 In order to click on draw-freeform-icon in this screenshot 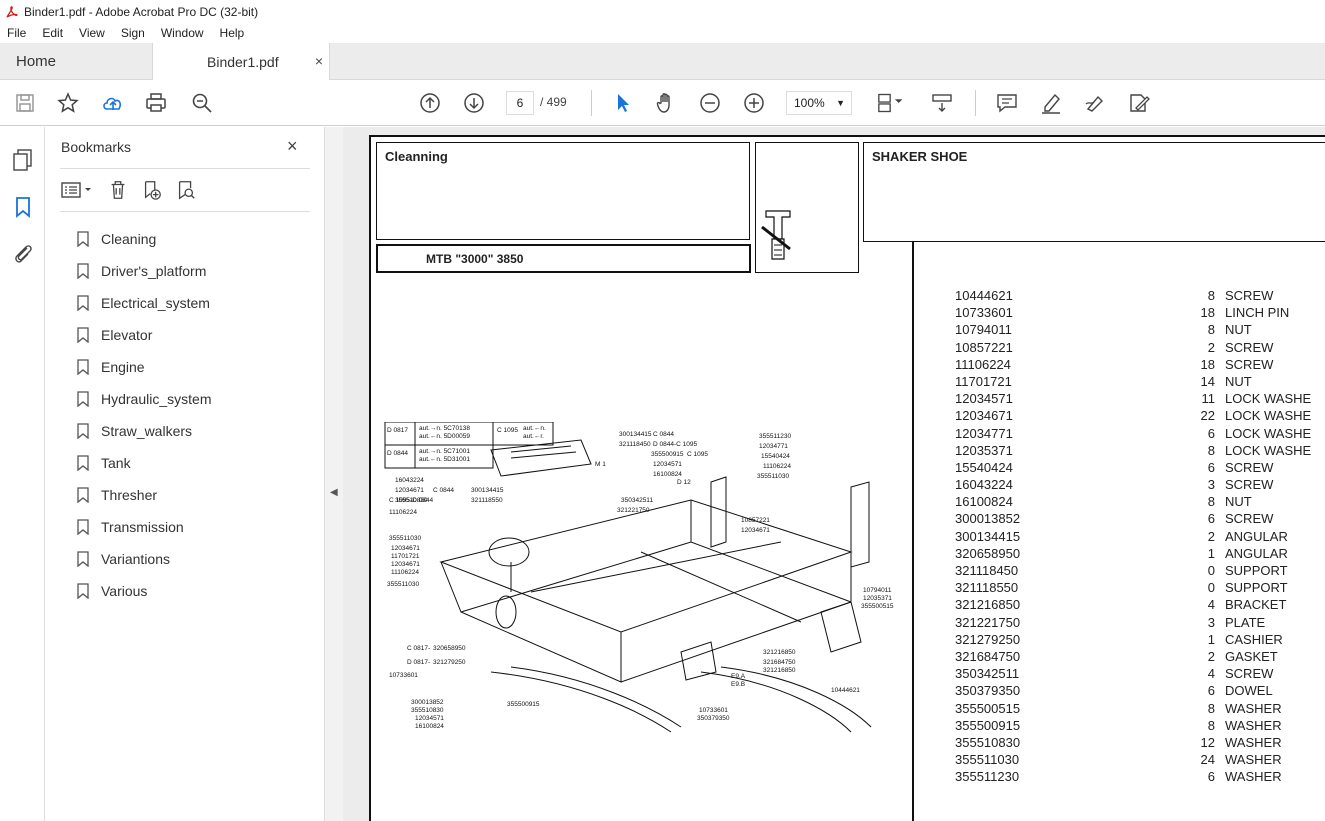, I will do `click(1095, 103)`.